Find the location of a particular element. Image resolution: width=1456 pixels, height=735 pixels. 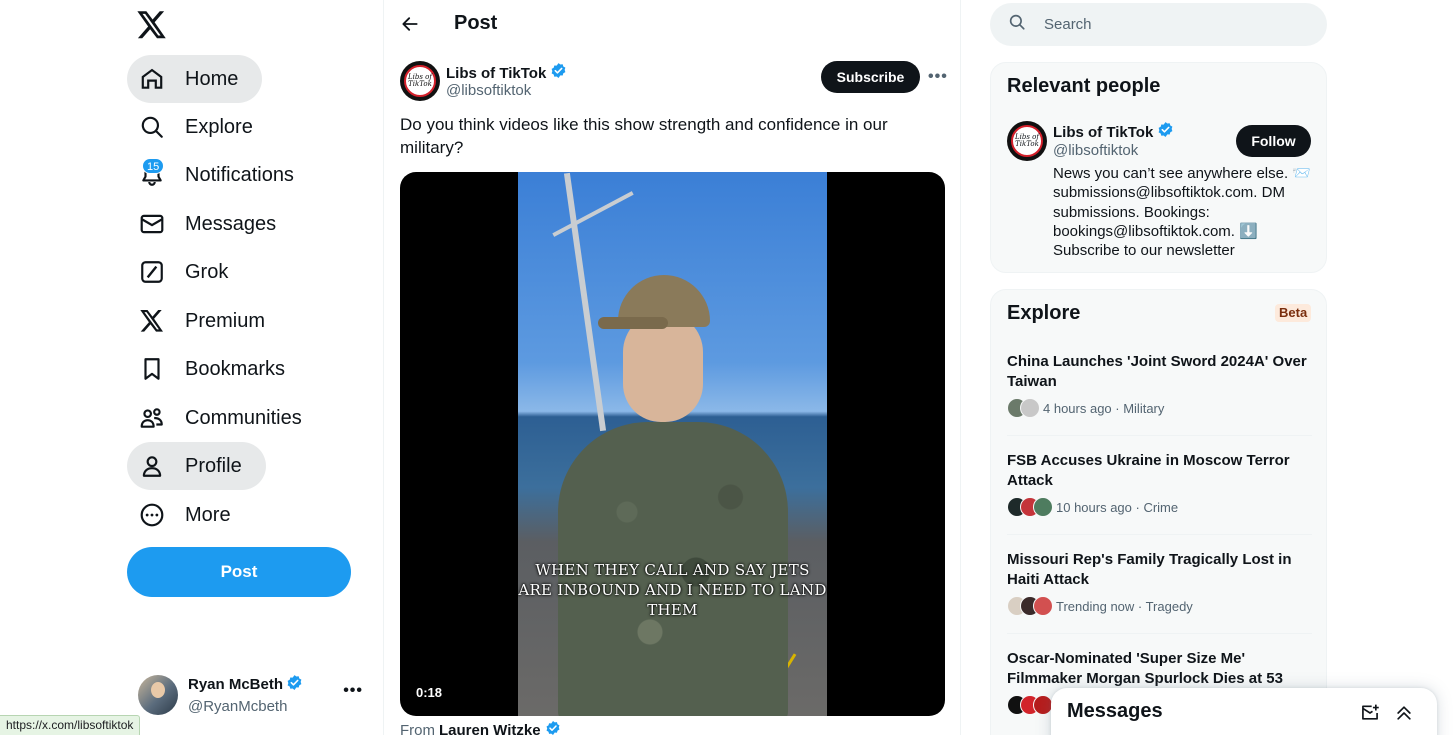

nav-premium-label: Premium is located at coordinates (225, 320).